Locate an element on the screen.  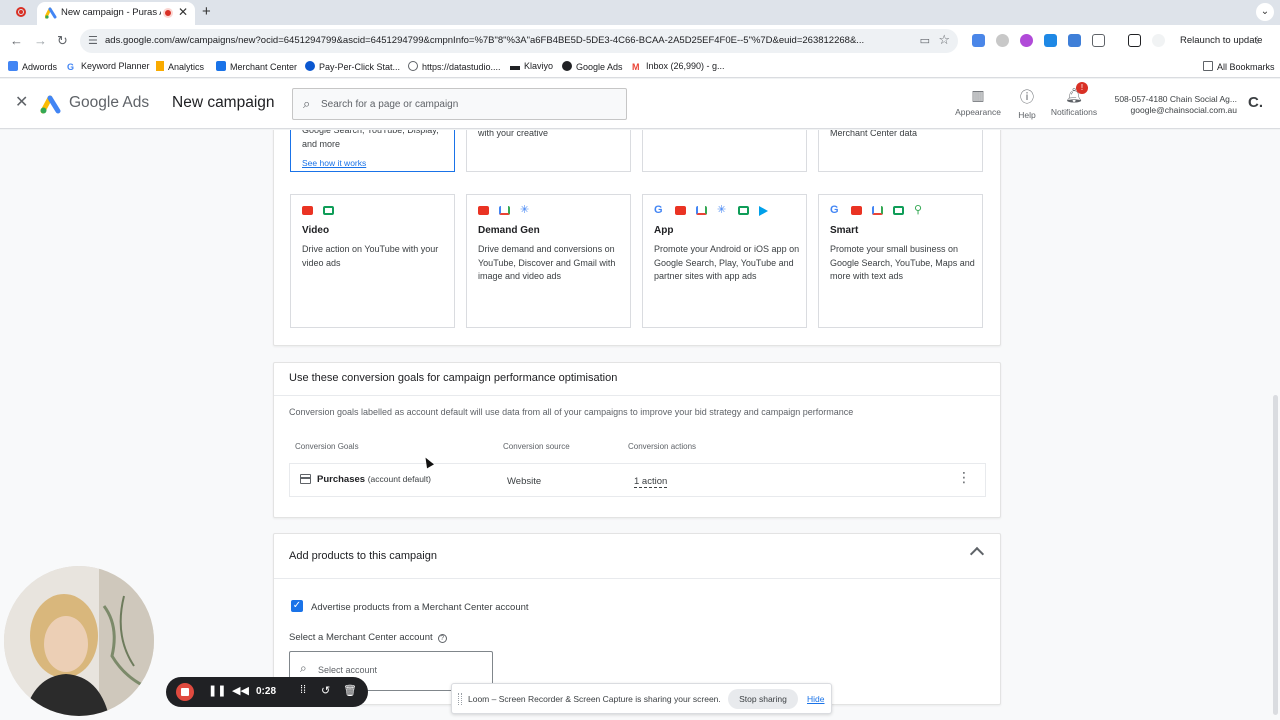
more-menu-icon: ⋮ is located at coordinates (1258, 41).